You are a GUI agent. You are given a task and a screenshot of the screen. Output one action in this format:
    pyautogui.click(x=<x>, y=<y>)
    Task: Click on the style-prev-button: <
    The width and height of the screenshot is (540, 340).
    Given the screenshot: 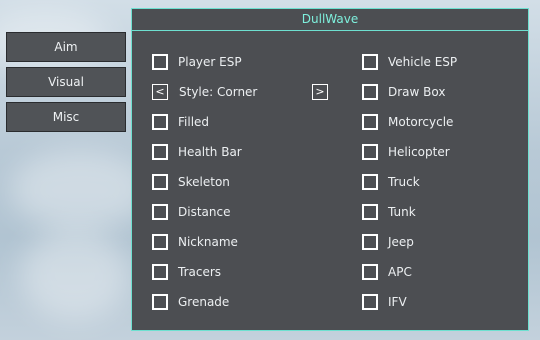 What is the action you would take?
    pyautogui.click(x=160, y=92)
    